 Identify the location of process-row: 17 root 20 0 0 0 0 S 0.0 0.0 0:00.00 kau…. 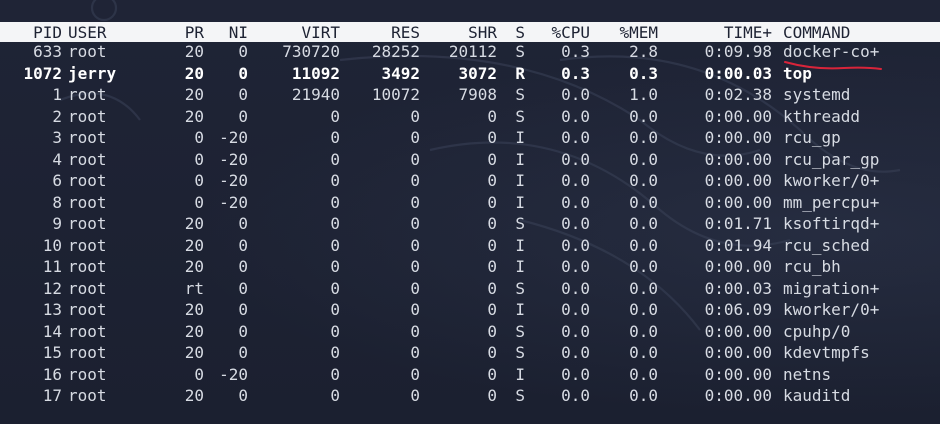
(470, 395).